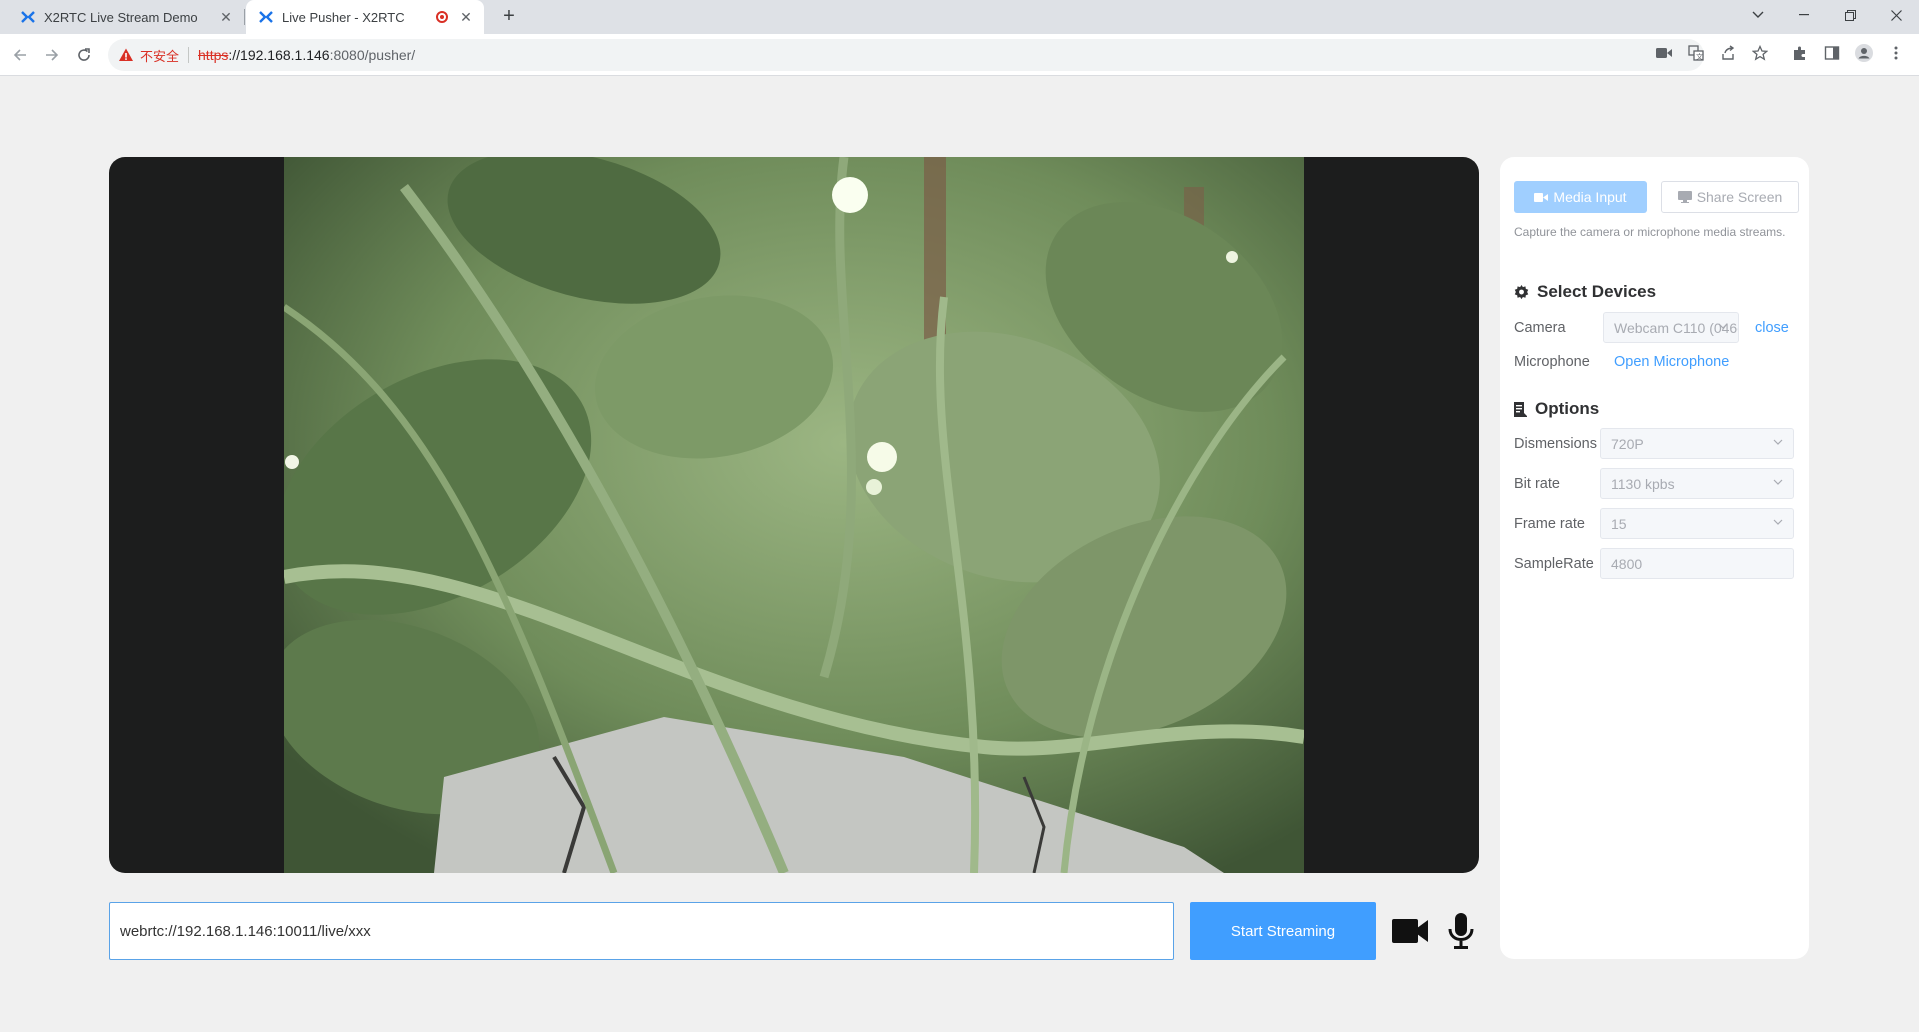 The height and width of the screenshot is (1032, 1919). I want to click on minimize-window-icon, so click(1804, 15).